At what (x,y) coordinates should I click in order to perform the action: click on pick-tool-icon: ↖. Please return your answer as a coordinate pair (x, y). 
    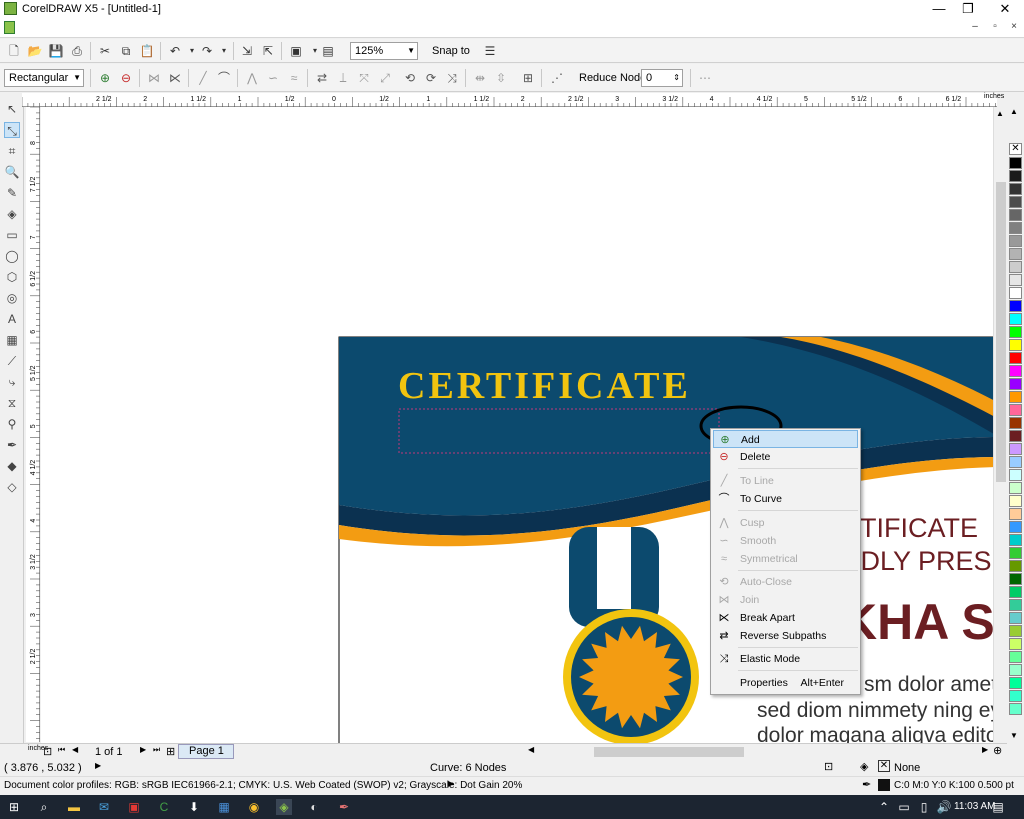
    Looking at the image, I should click on (12, 109).